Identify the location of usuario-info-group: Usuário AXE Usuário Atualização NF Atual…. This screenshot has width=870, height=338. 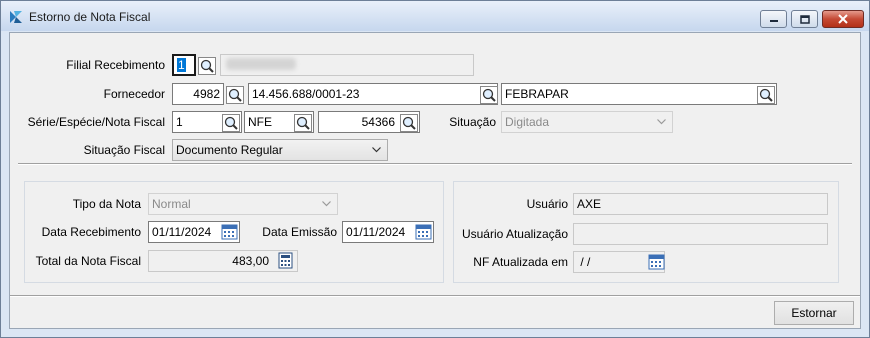
(646, 232).